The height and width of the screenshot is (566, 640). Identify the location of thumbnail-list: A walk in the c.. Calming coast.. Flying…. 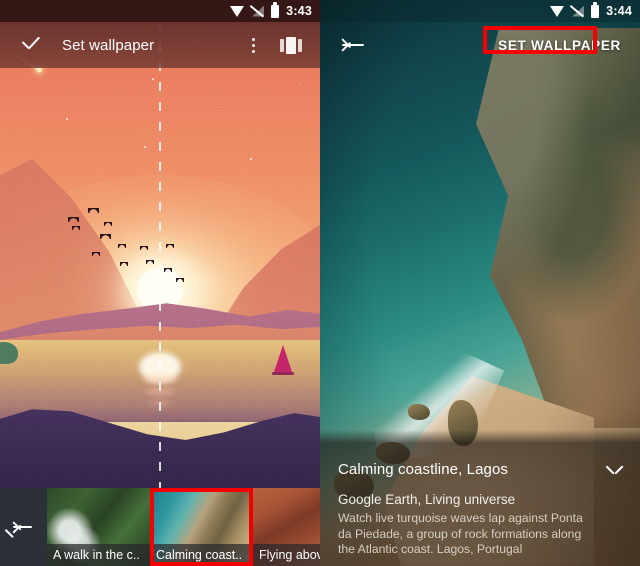
(183, 527).